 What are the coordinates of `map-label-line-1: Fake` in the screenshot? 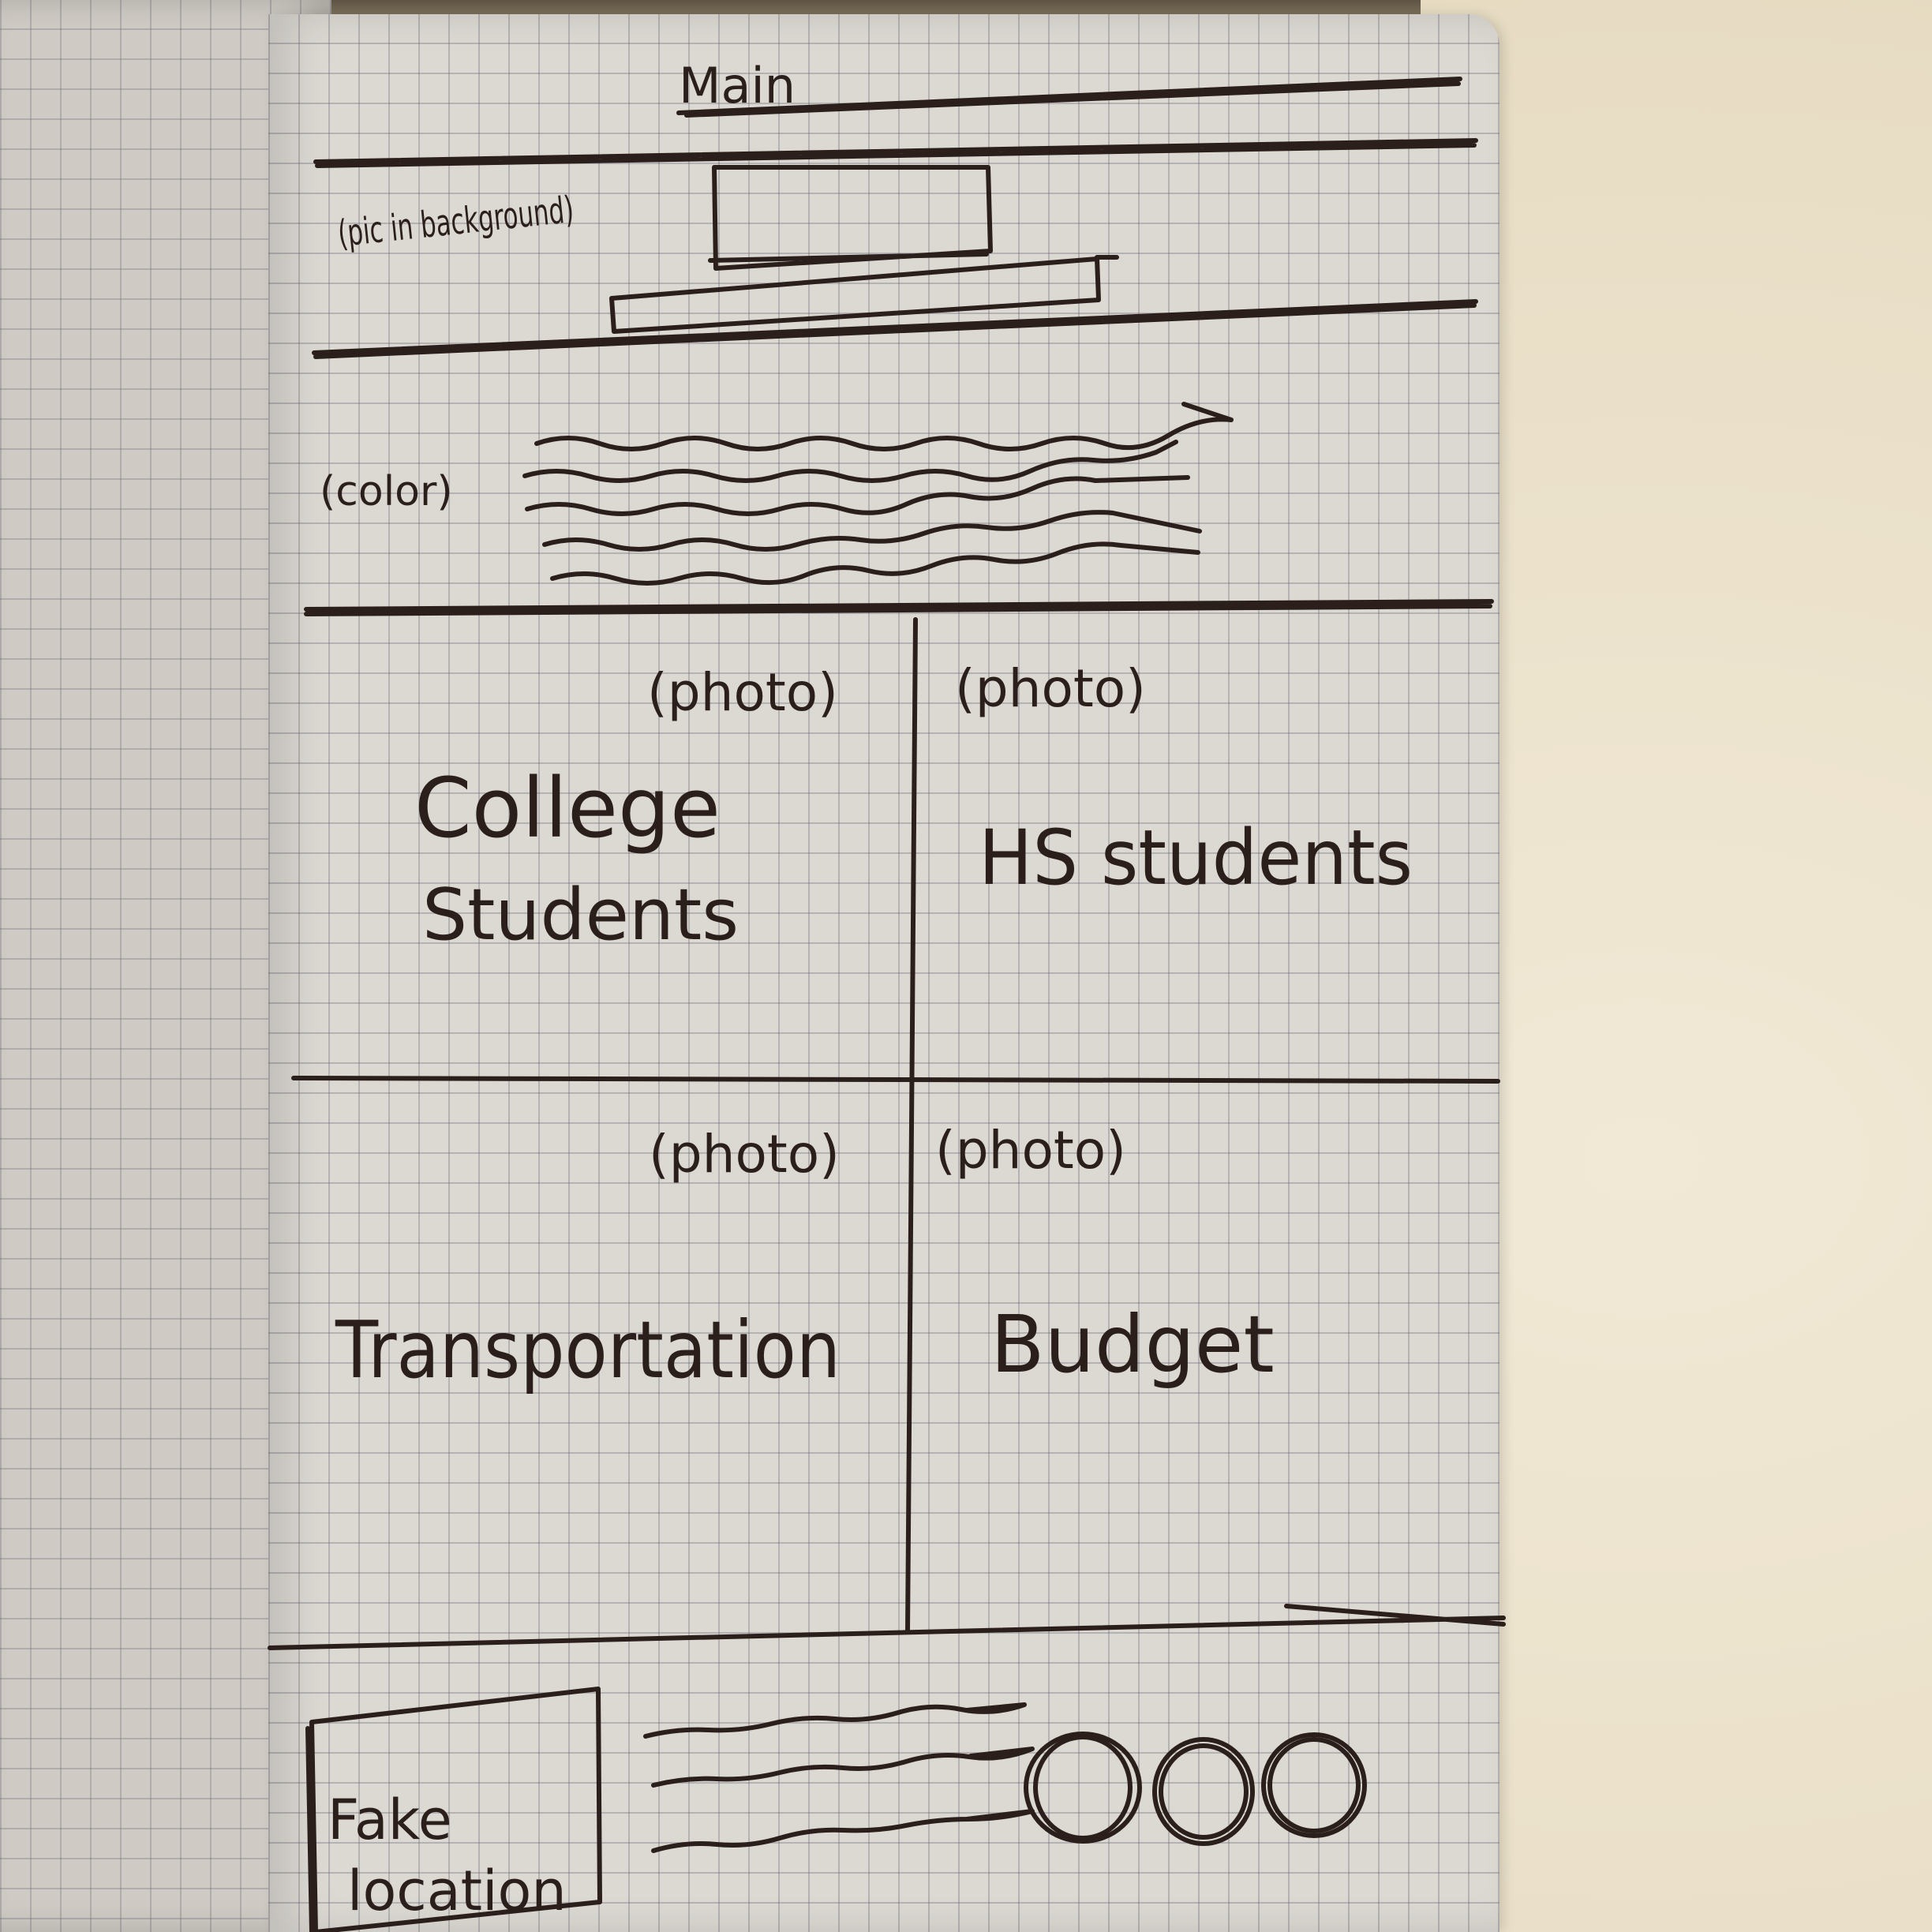 It's located at (390, 1820).